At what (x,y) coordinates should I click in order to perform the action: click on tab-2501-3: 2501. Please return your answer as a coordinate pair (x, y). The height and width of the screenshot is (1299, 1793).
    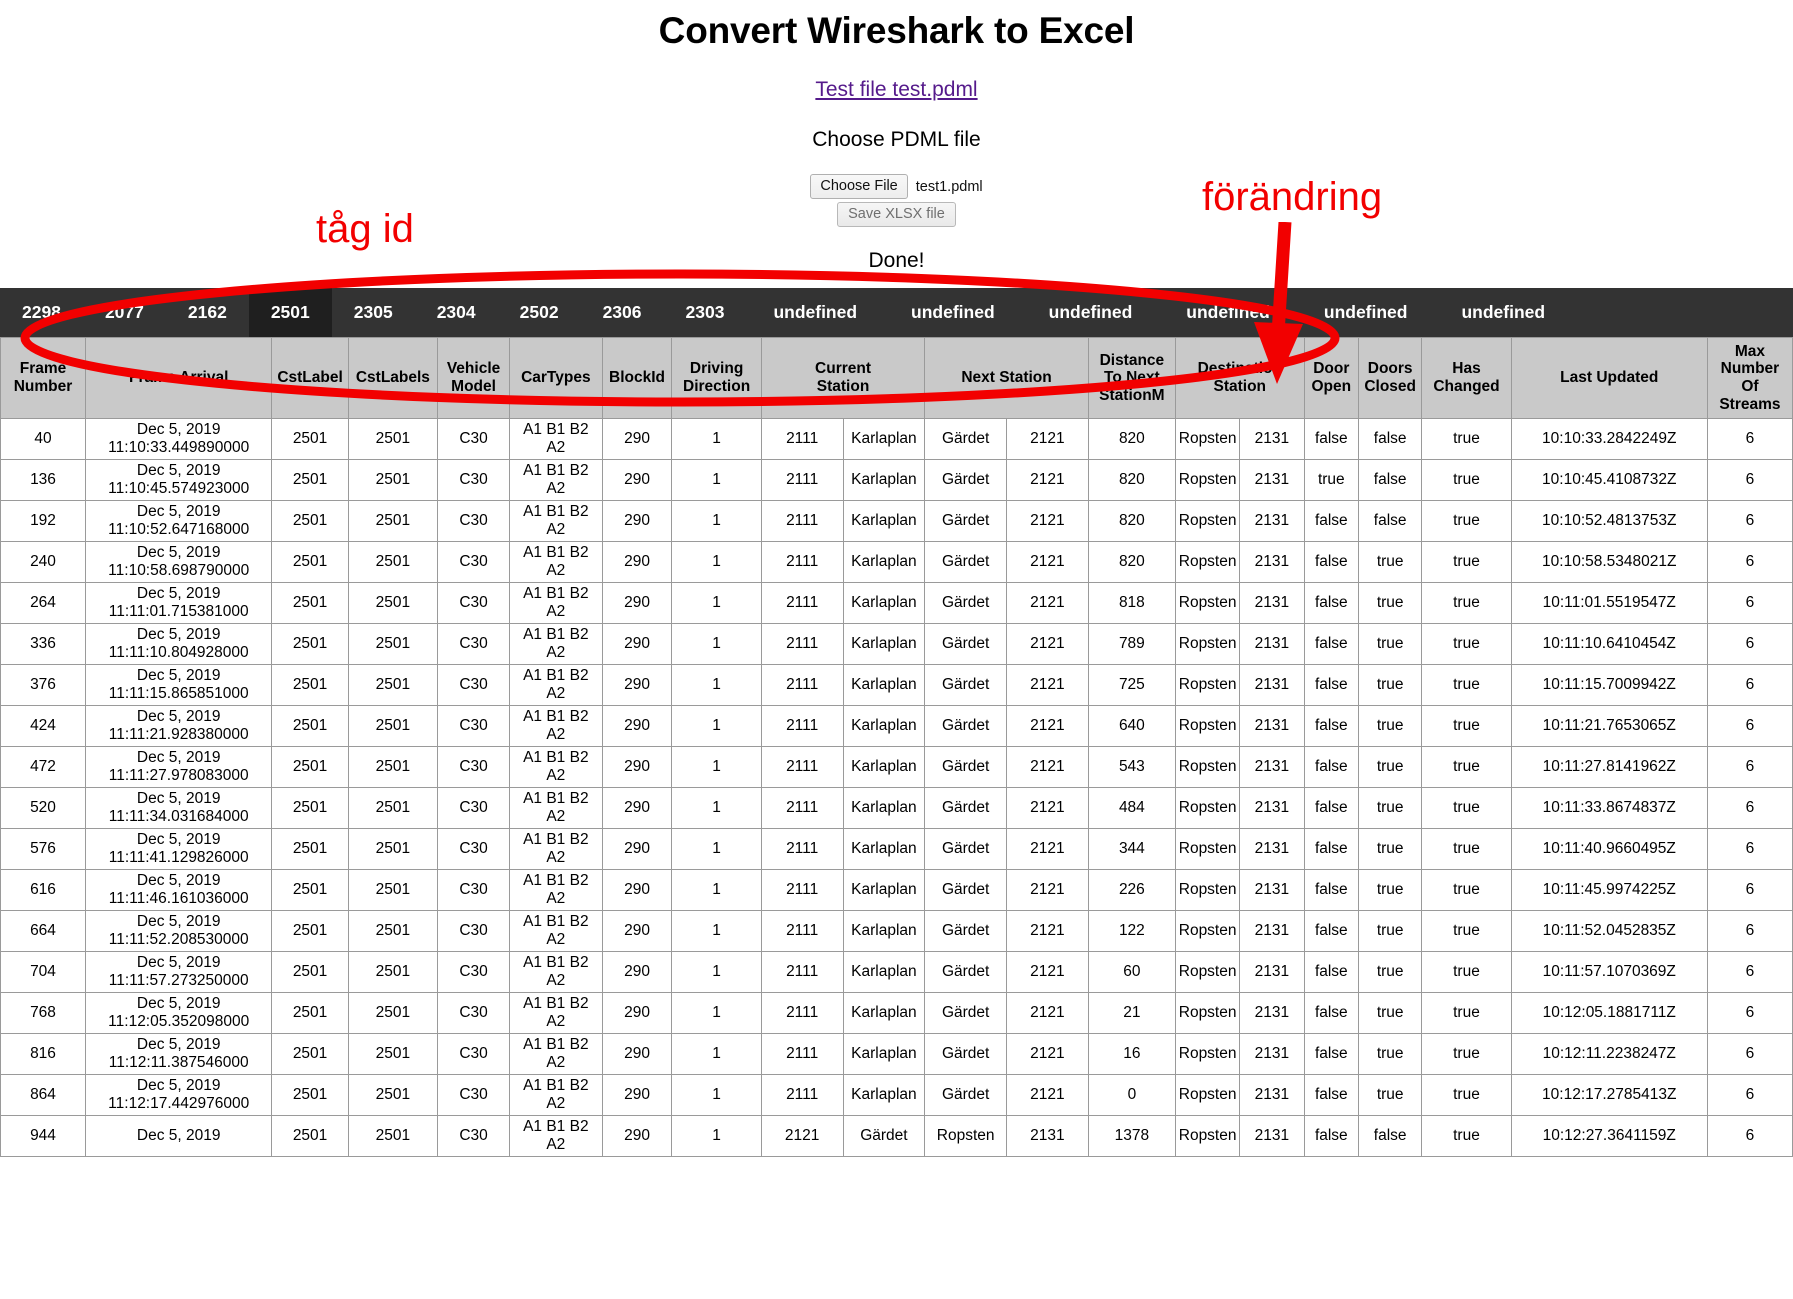
    Looking at the image, I should click on (290, 312).